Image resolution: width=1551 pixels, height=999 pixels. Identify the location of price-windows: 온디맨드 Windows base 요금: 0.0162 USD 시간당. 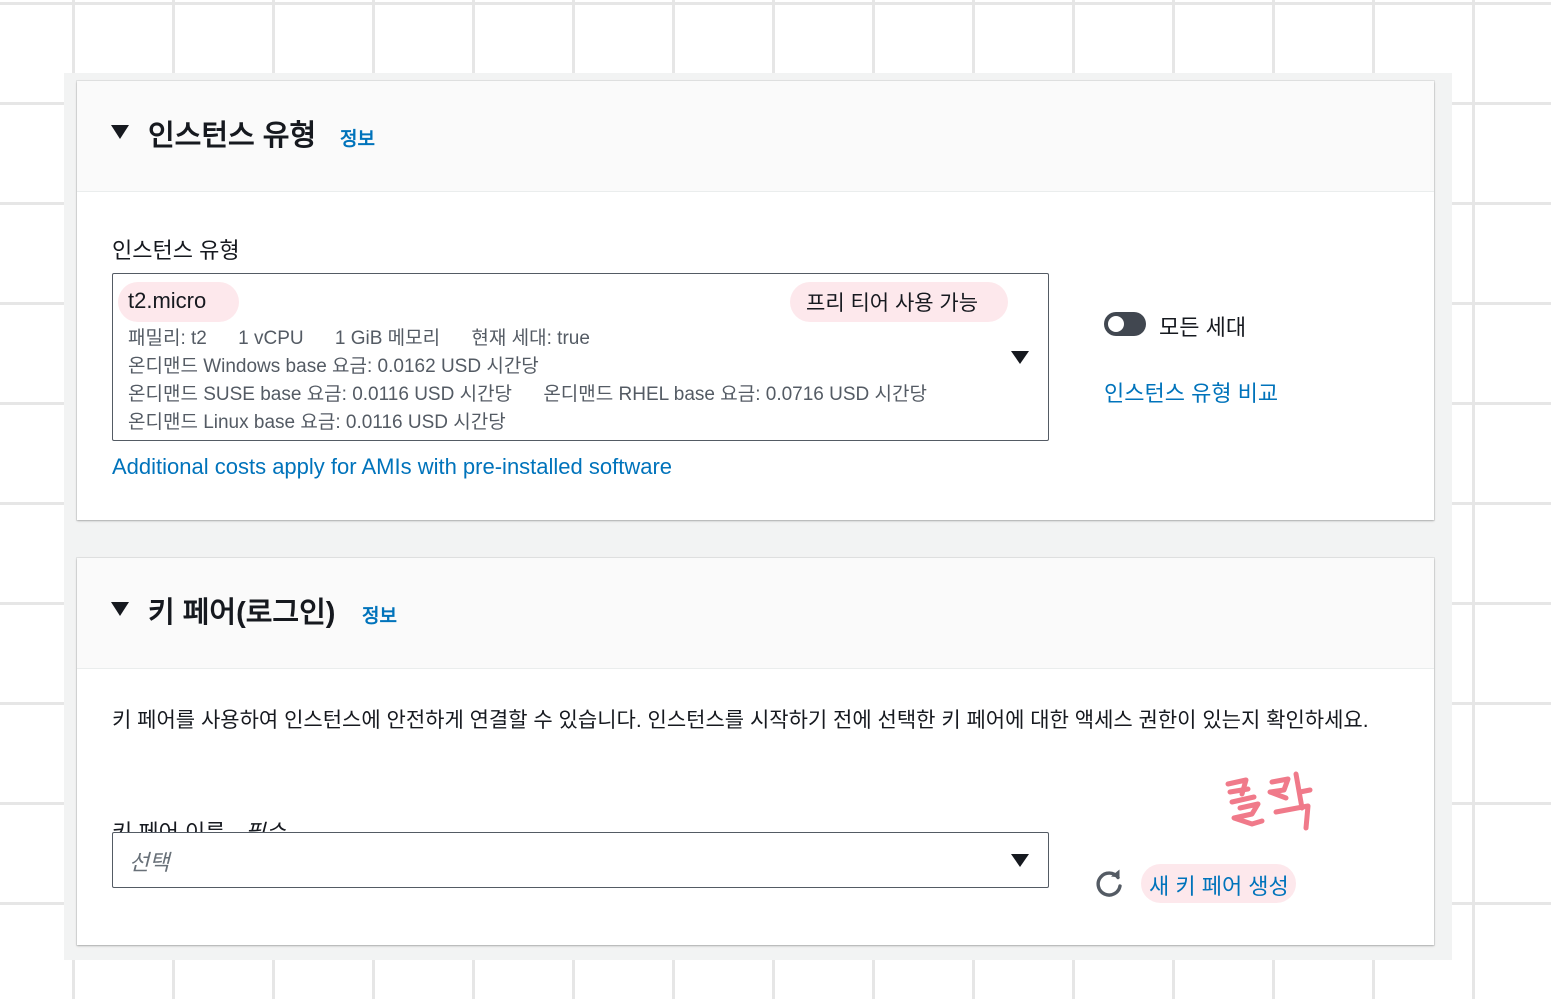
(333, 366).